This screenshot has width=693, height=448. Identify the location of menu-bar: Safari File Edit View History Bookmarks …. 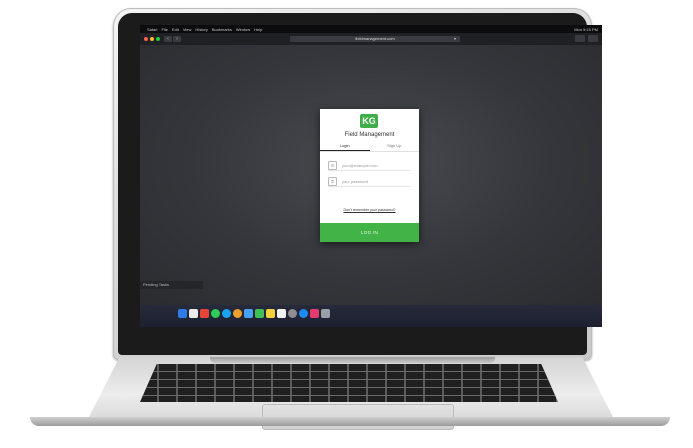
(371, 29).